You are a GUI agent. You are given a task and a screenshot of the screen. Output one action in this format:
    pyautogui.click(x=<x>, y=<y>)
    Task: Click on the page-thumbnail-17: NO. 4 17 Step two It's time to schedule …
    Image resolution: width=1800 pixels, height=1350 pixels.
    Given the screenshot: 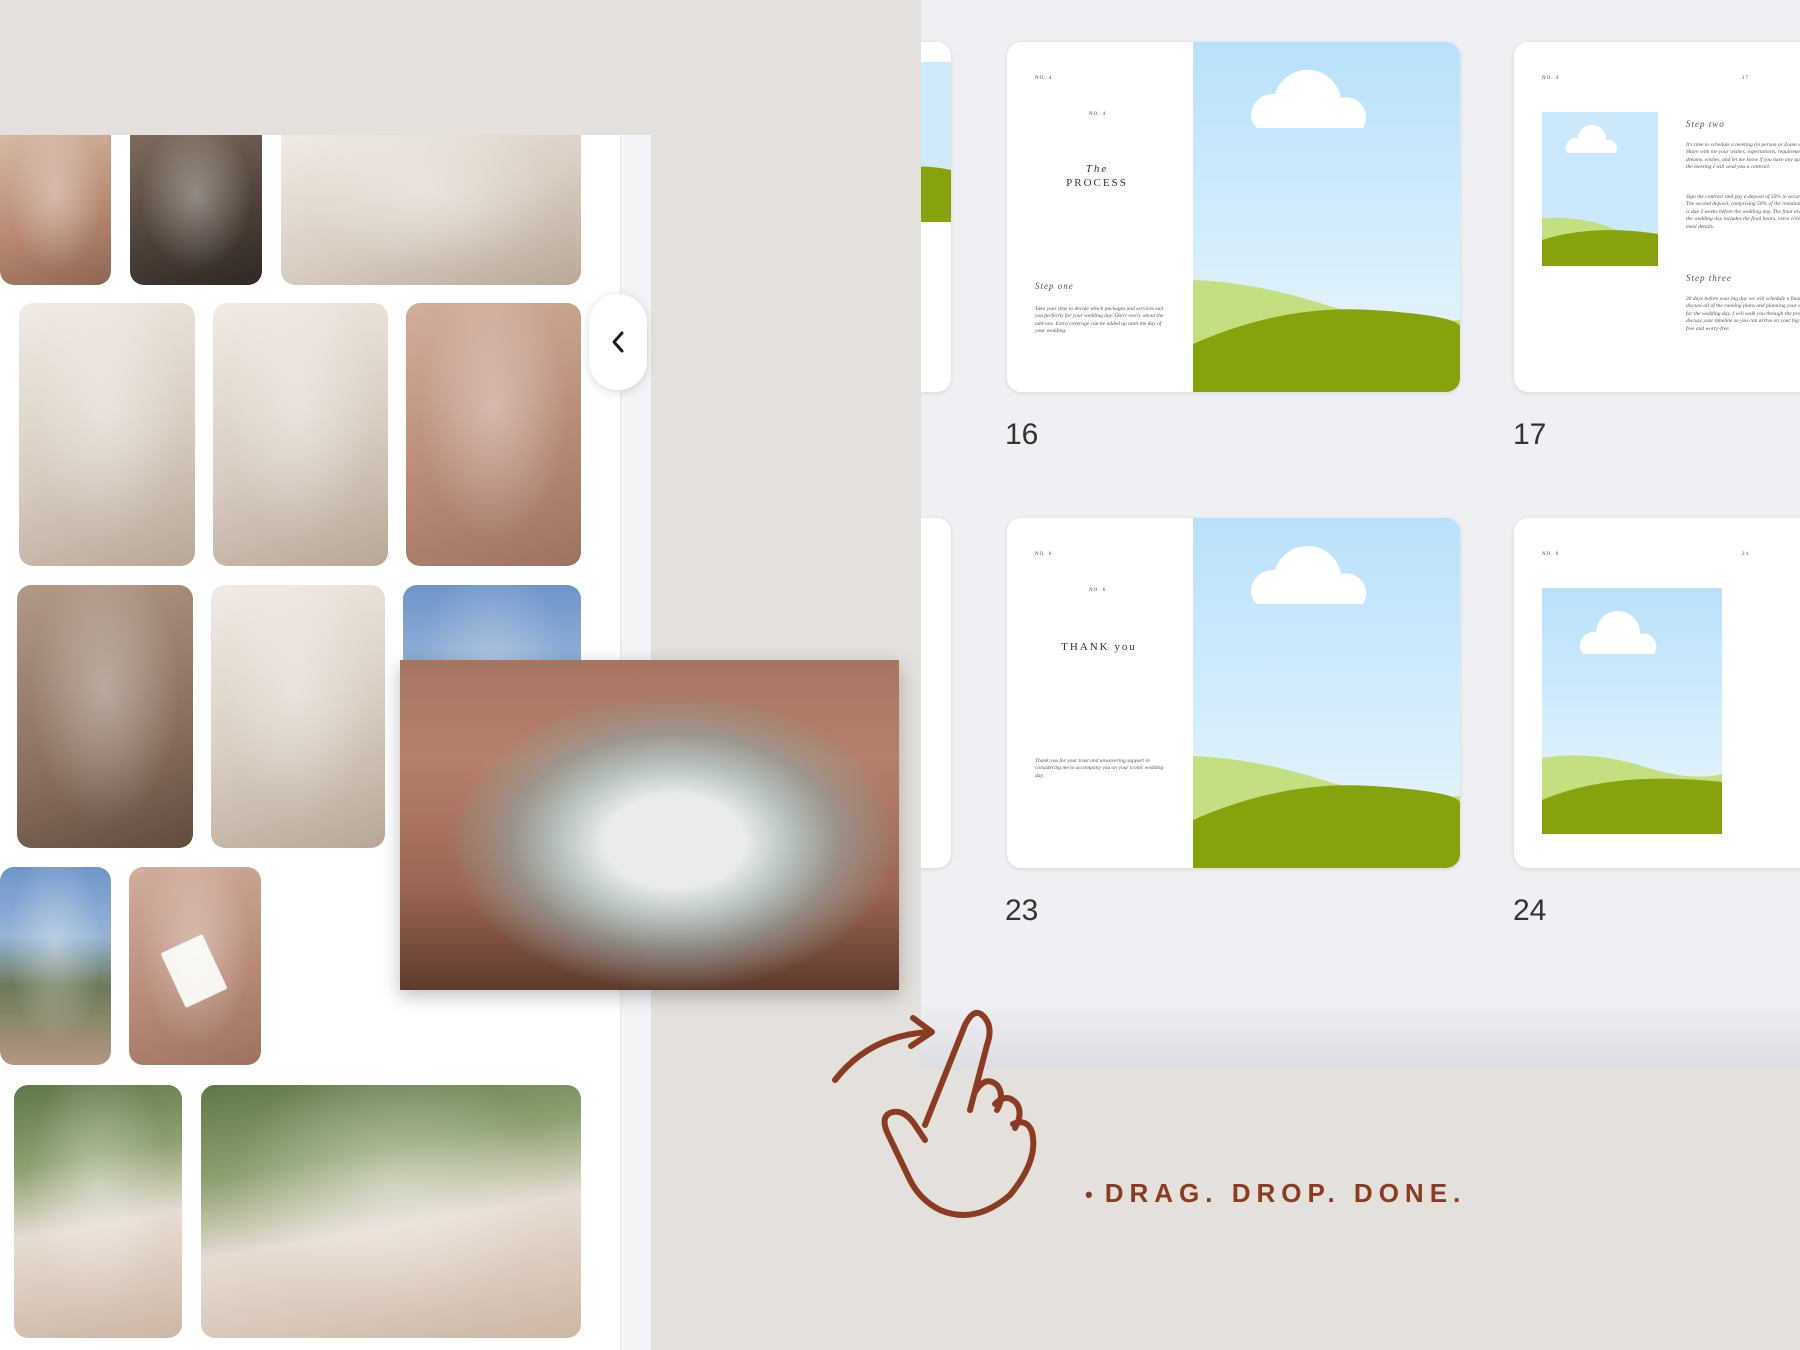 What is the action you would take?
    pyautogui.click(x=1657, y=217)
    